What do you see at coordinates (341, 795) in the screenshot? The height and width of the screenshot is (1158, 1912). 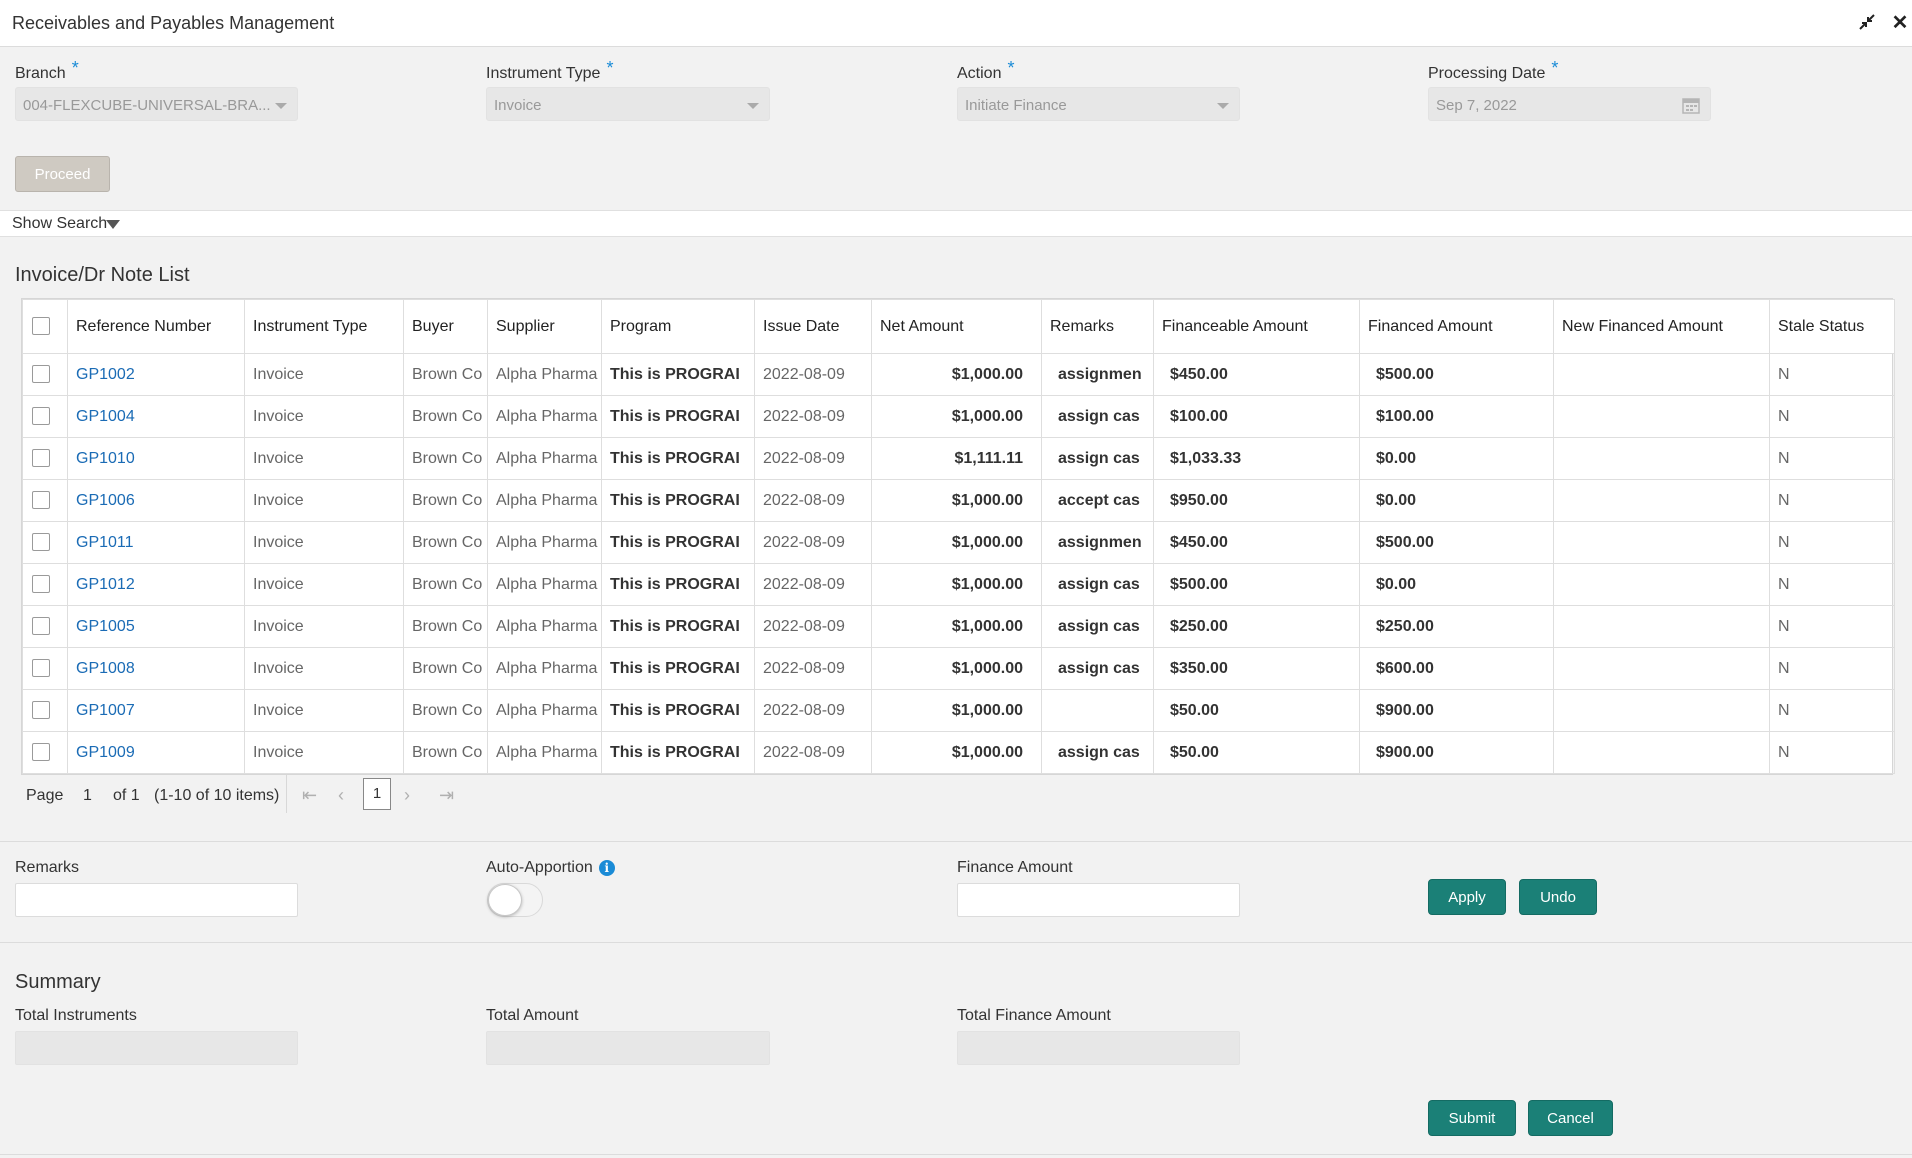 I see `prev-page-icon: ‹` at bounding box center [341, 795].